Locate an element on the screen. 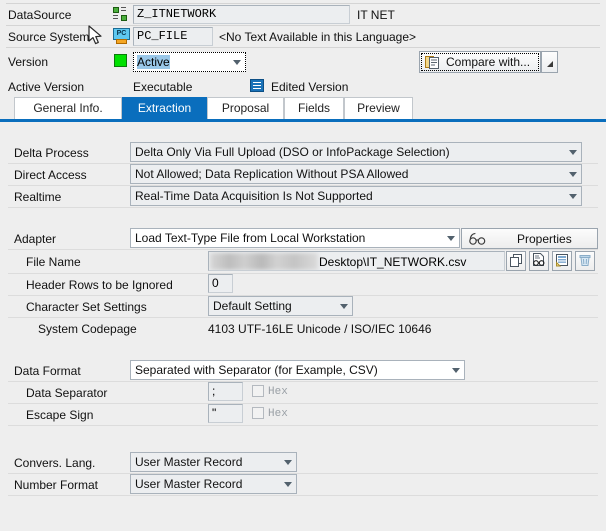 The height and width of the screenshot is (531, 606). multiple-selection-icon is located at coordinates (516, 261).